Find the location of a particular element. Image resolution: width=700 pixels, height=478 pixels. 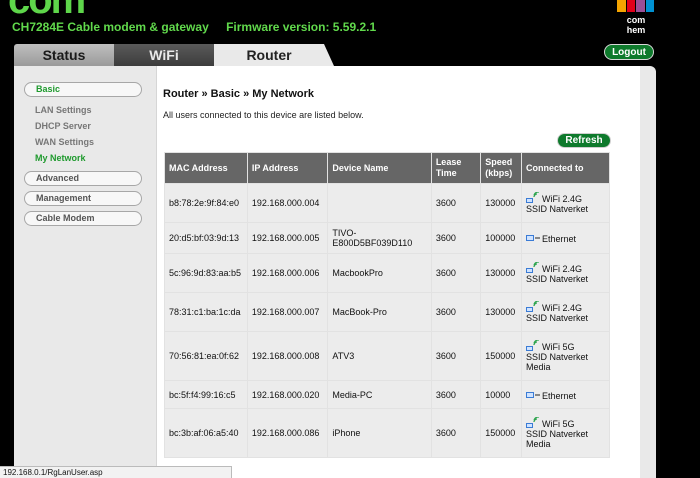

cell-device-name: Media-PC is located at coordinates (379, 394).